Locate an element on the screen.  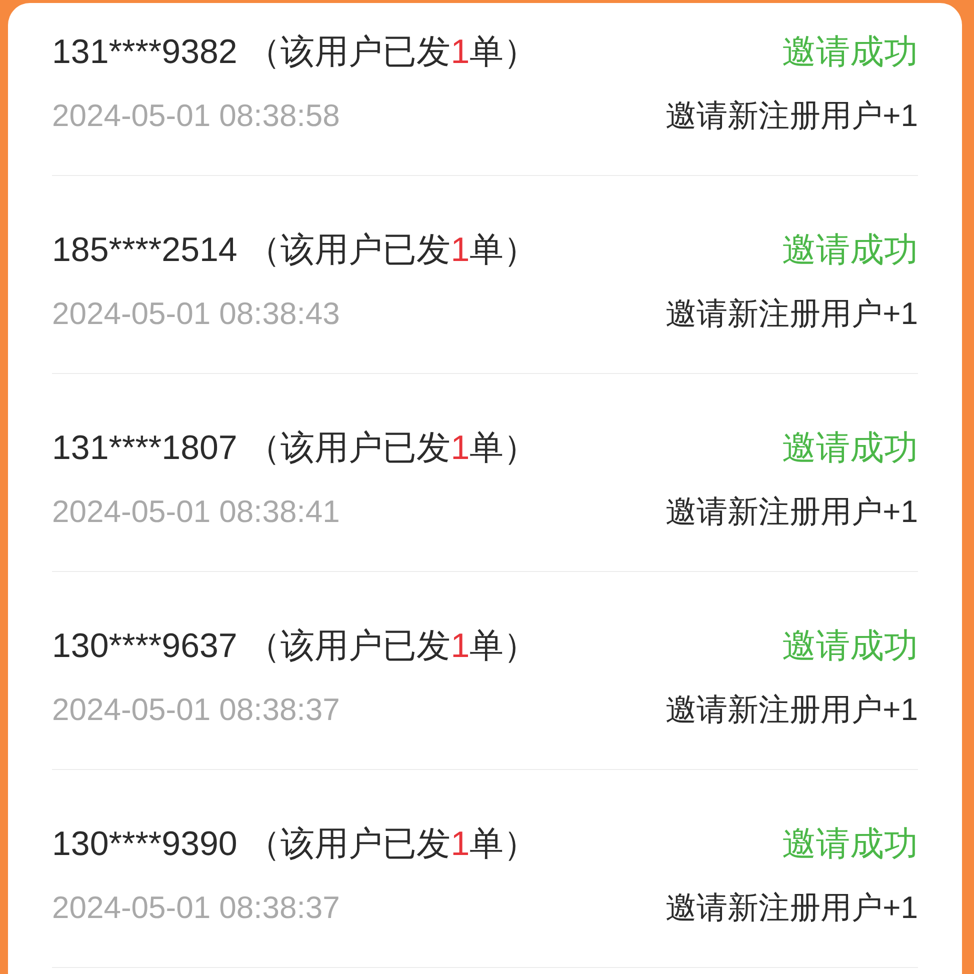
invite-time: 2024-05-01 08:38:43 is located at coordinates (196, 314).